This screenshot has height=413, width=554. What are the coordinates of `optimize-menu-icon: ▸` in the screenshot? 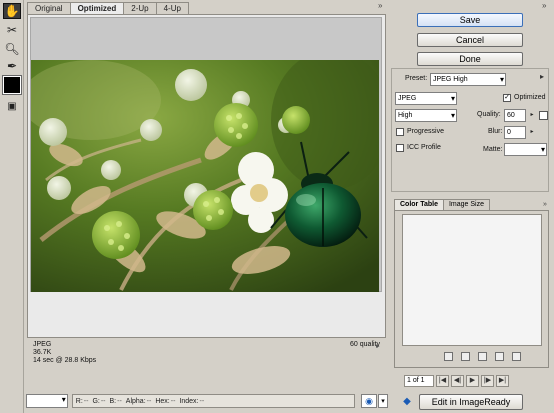 It's located at (542, 76).